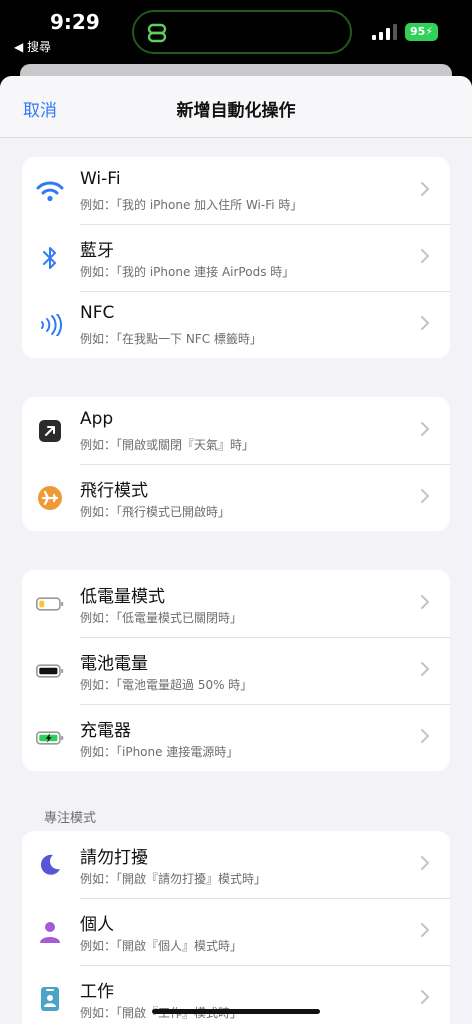 This screenshot has width=472, height=1024. Describe the element at coordinates (159, 752) in the screenshot. I see `list-item-subtitle: 例如：「iPhone 連接電源時」` at that location.